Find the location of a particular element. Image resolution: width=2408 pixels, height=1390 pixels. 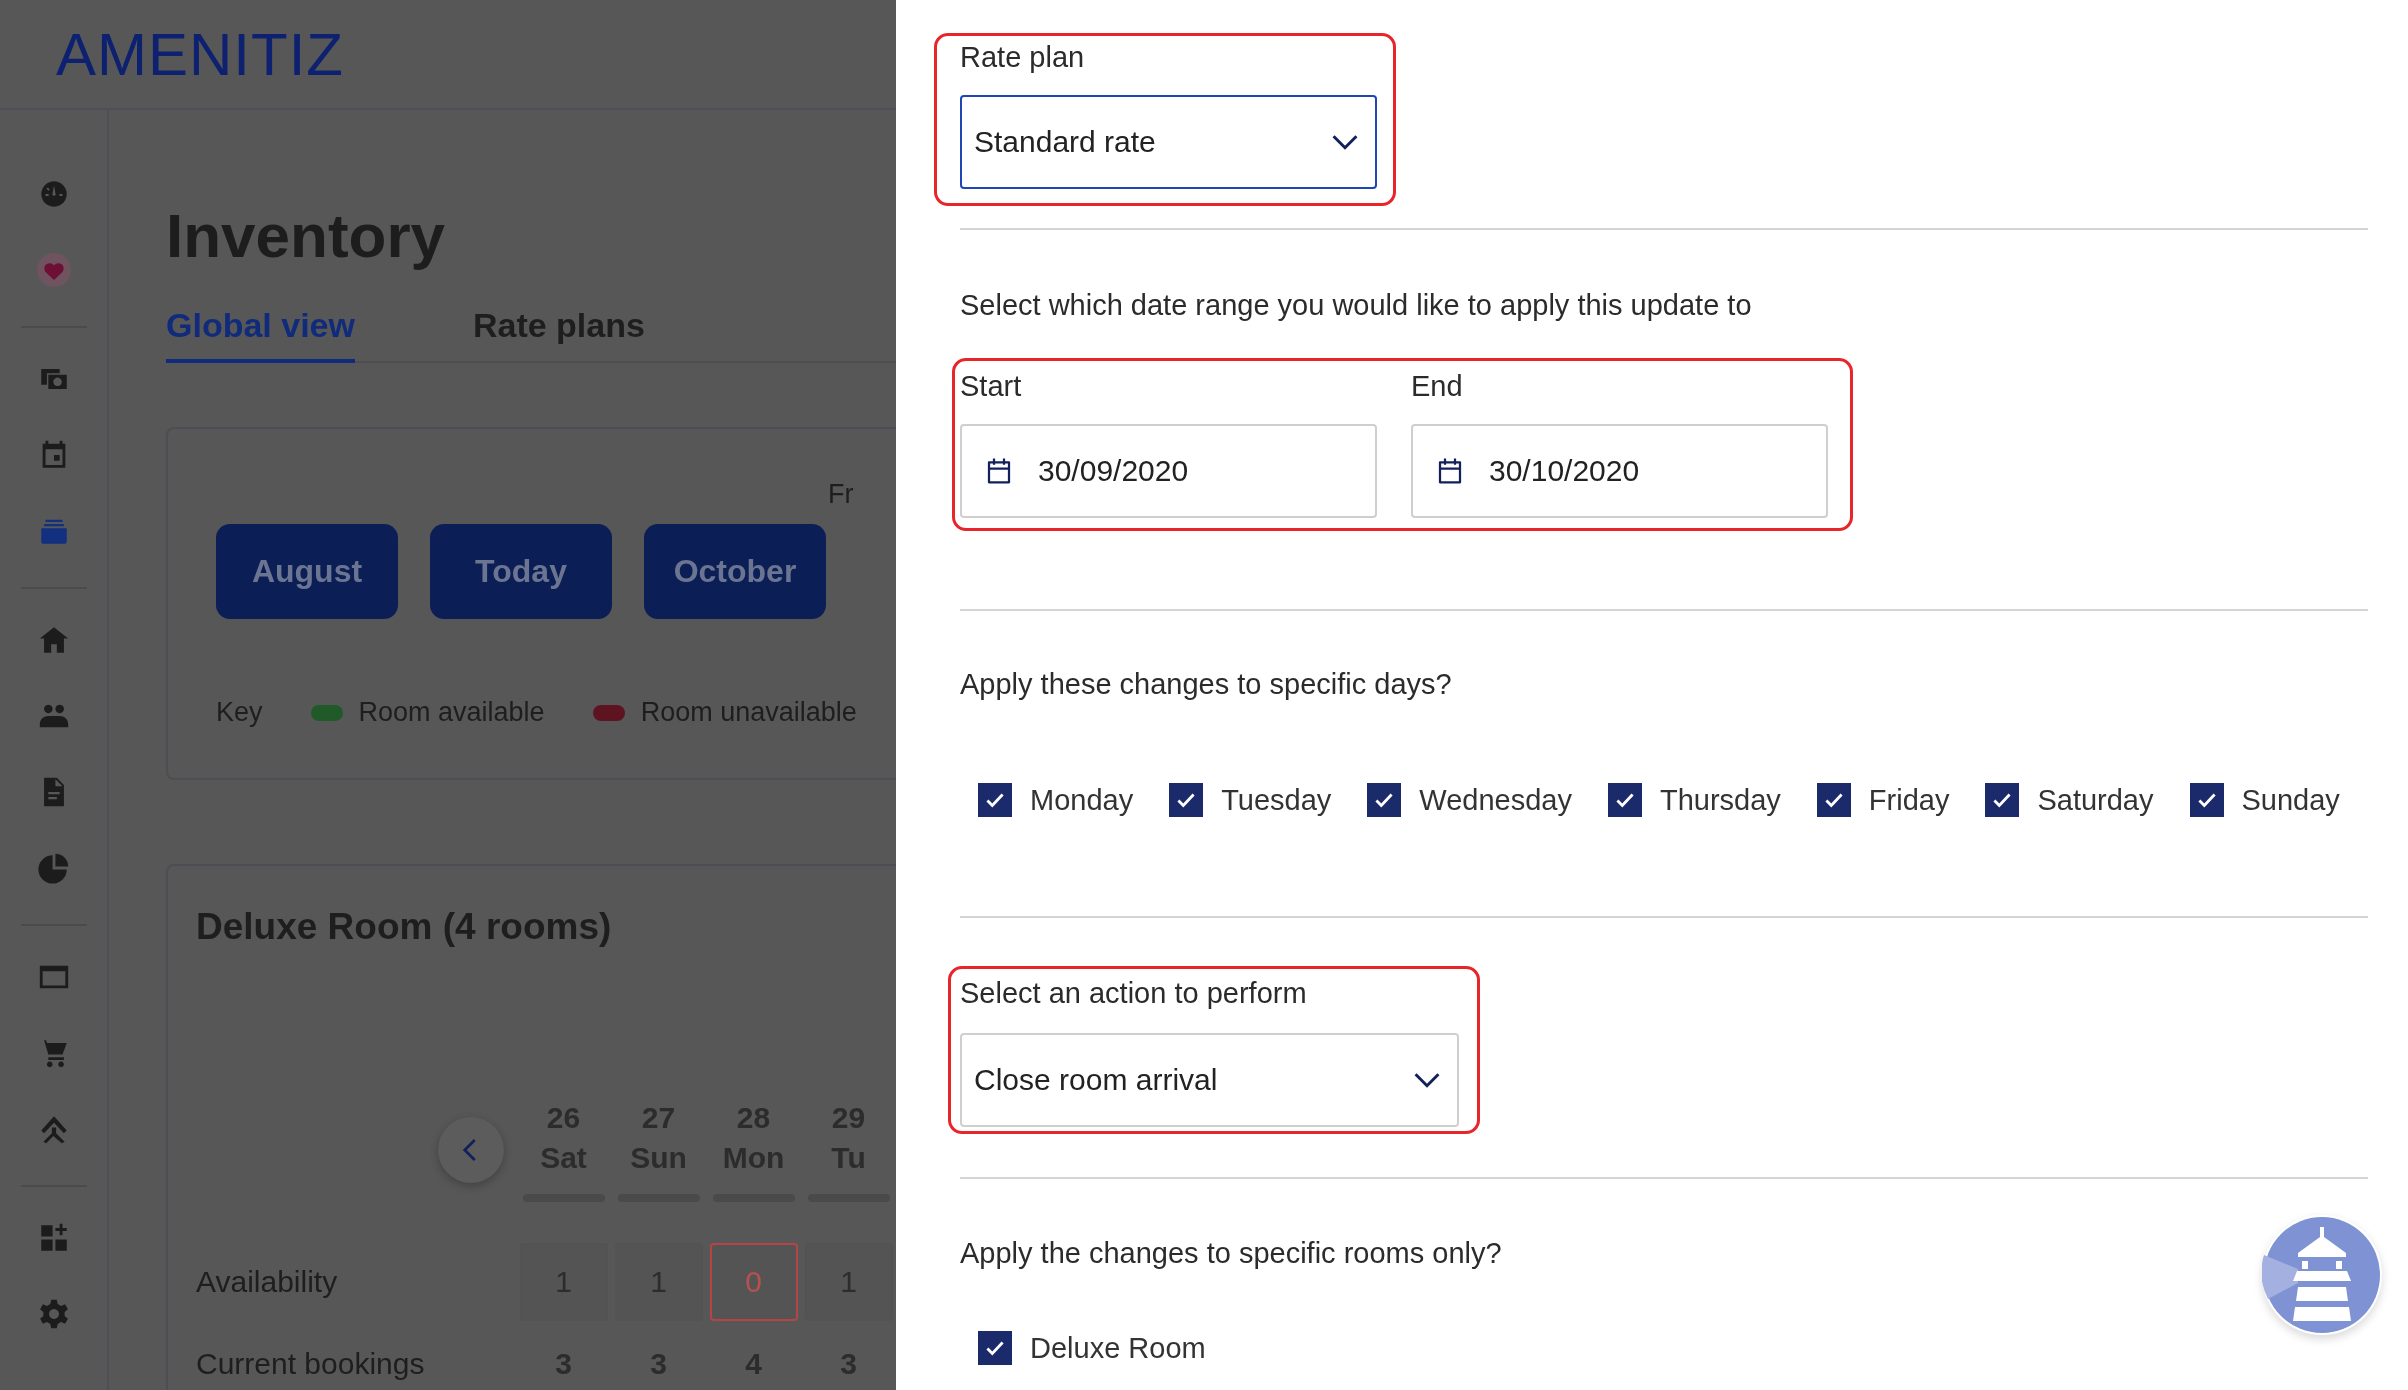

pie-chart-icon is located at coordinates (53, 868).